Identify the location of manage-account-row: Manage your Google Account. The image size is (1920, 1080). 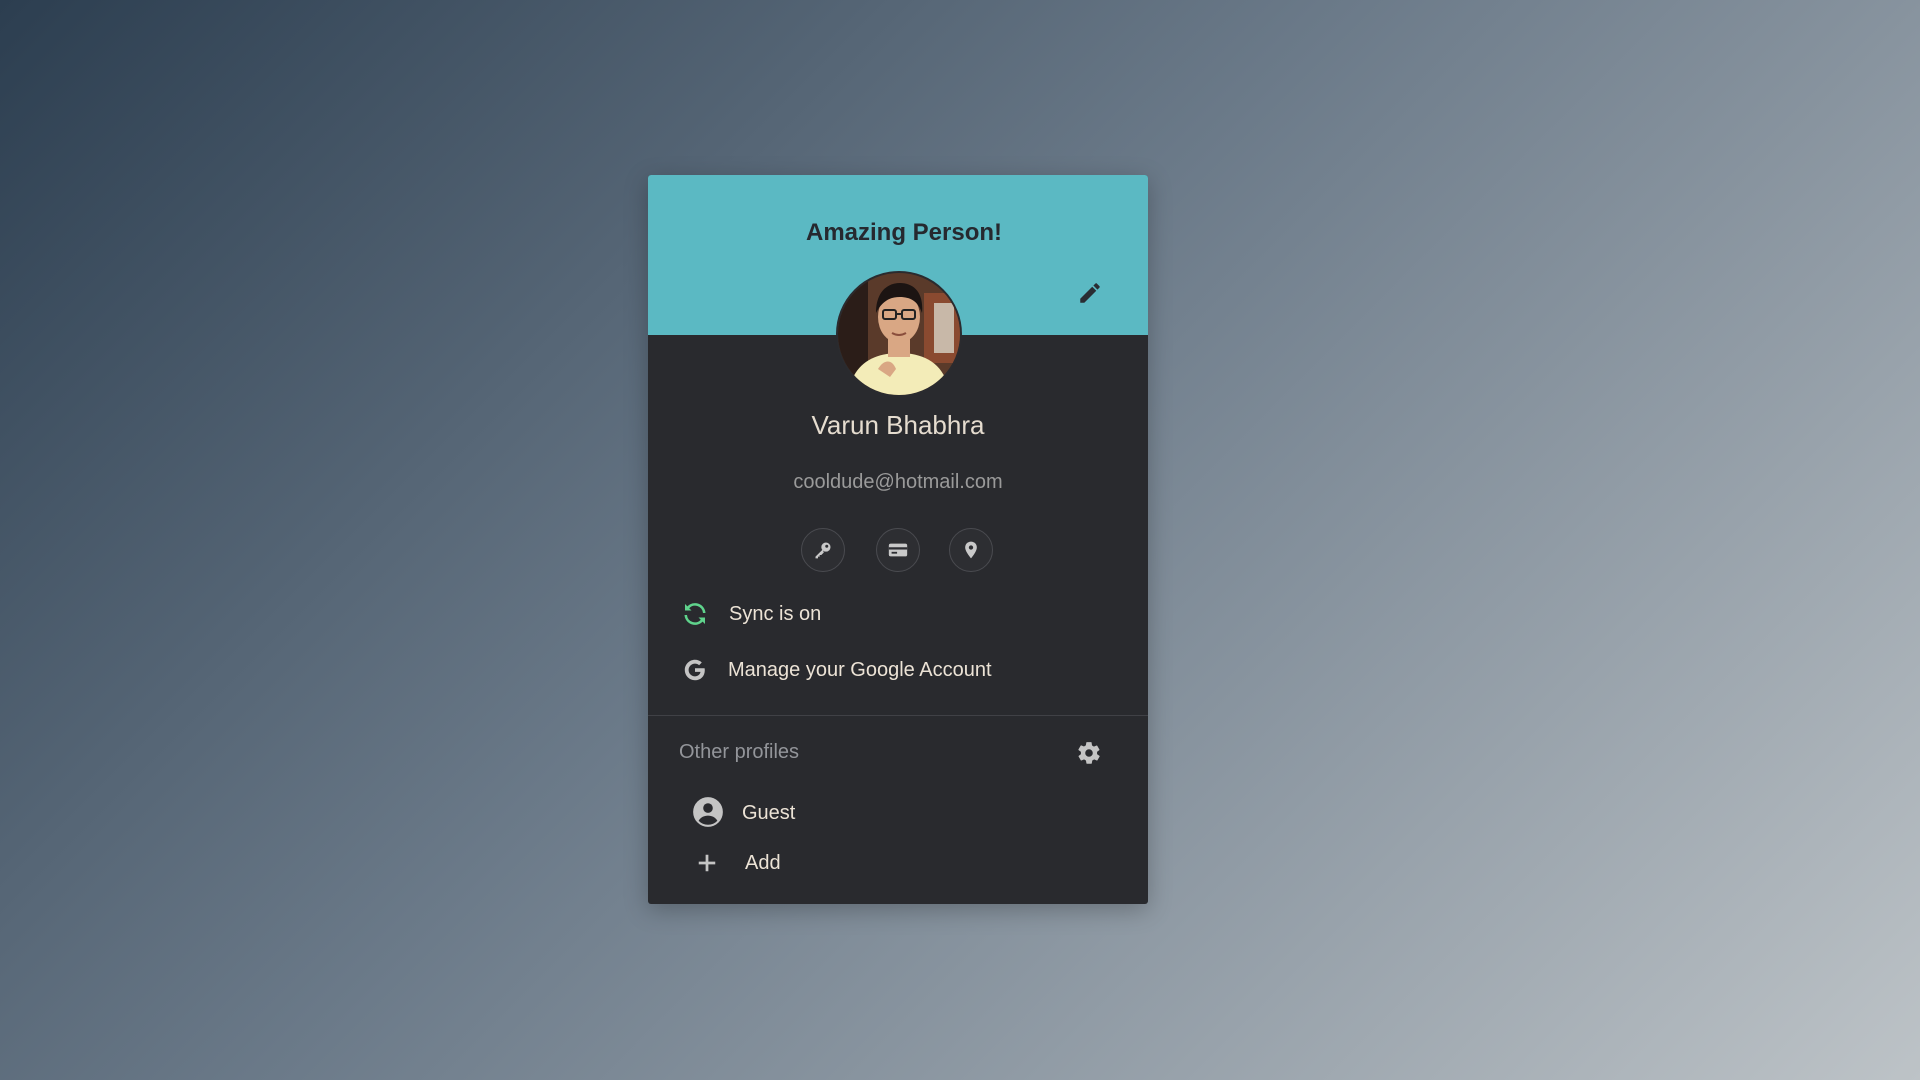
(898, 670).